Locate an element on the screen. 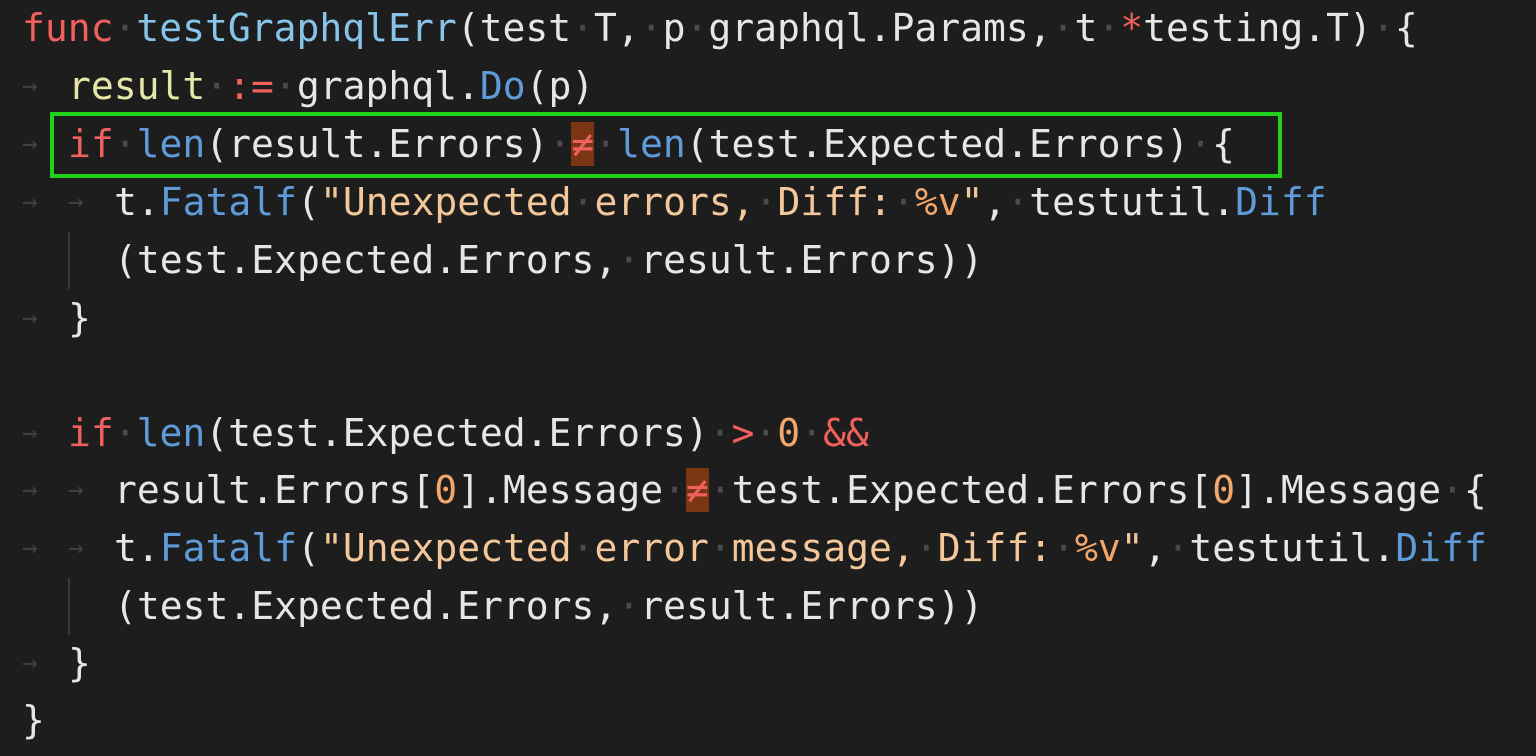 Image resolution: width=1536 pixels, height=756 pixels. code-token: graphql.Params, is located at coordinates (880, 28).